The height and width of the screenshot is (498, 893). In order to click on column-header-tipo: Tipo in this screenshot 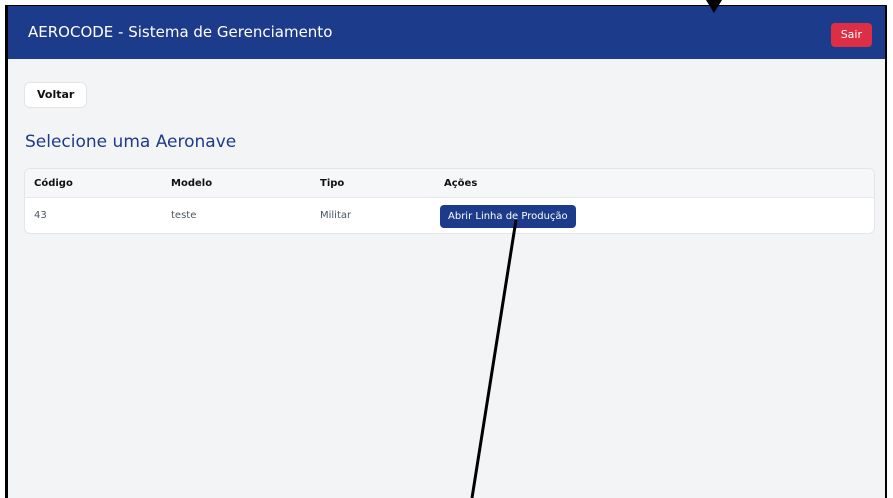, I will do `click(332, 183)`.